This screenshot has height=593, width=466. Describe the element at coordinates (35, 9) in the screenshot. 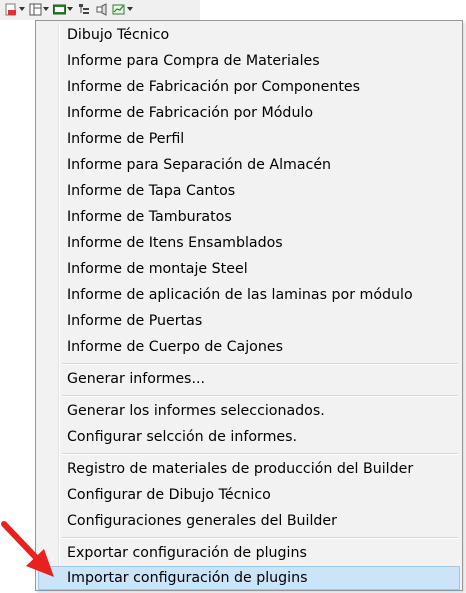

I see `layout-icon` at that location.